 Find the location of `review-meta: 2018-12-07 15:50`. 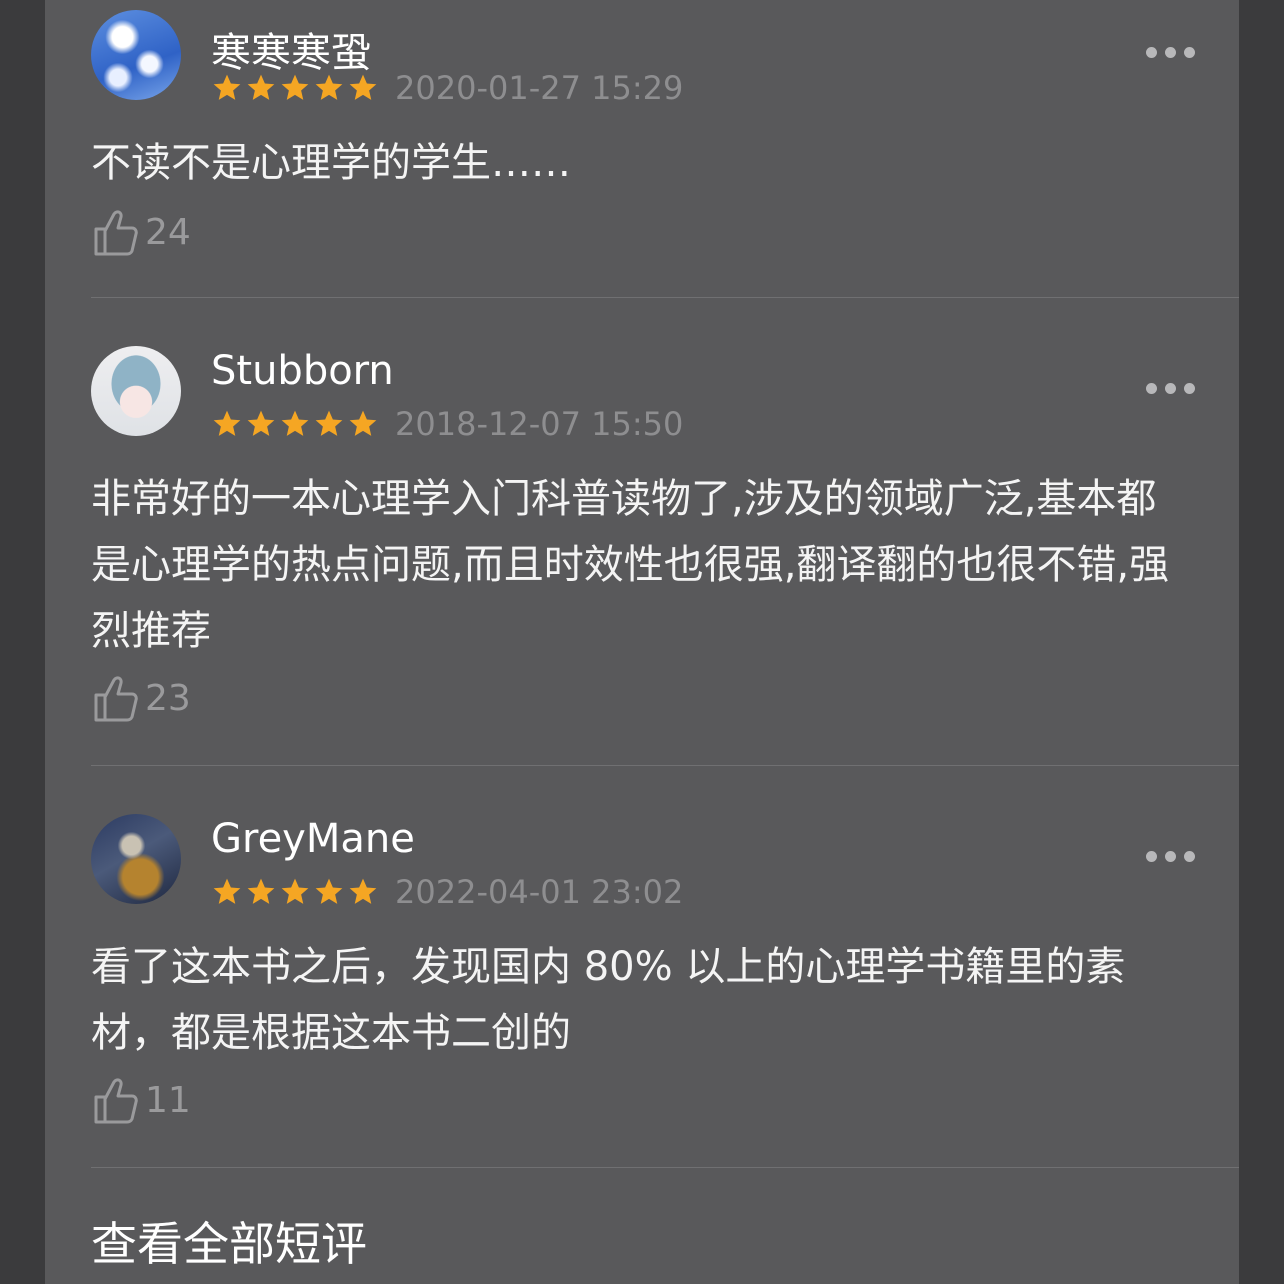

review-meta: 2018-12-07 15:50 is located at coordinates (447, 424).